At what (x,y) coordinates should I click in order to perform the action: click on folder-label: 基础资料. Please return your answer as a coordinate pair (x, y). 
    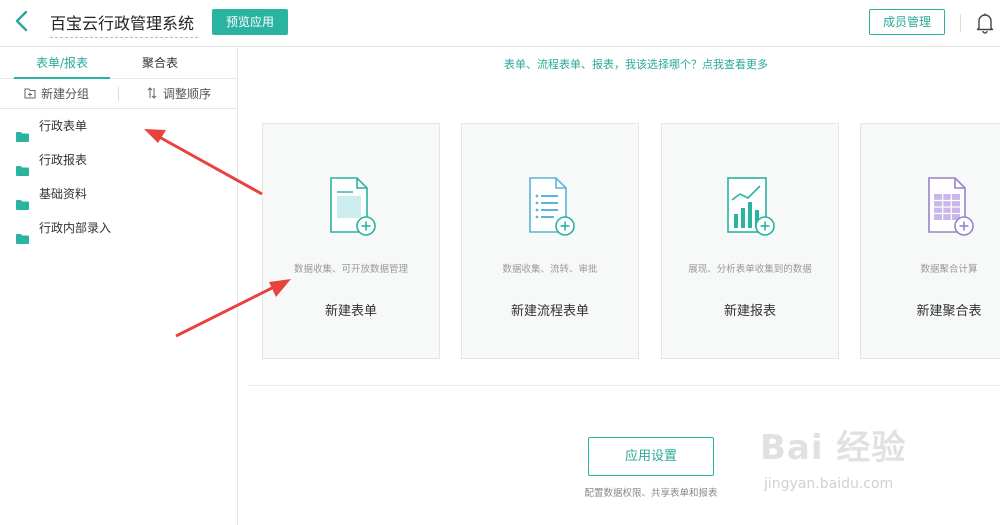
    Looking at the image, I should click on (63, 194).